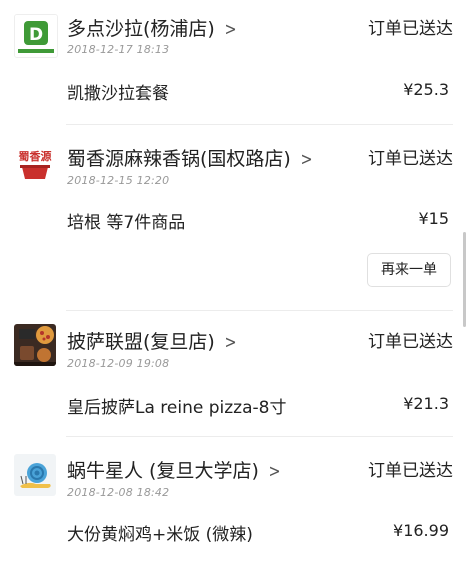  I want to click on order-time: 2018-12-17 18:13, so click(118, 49).